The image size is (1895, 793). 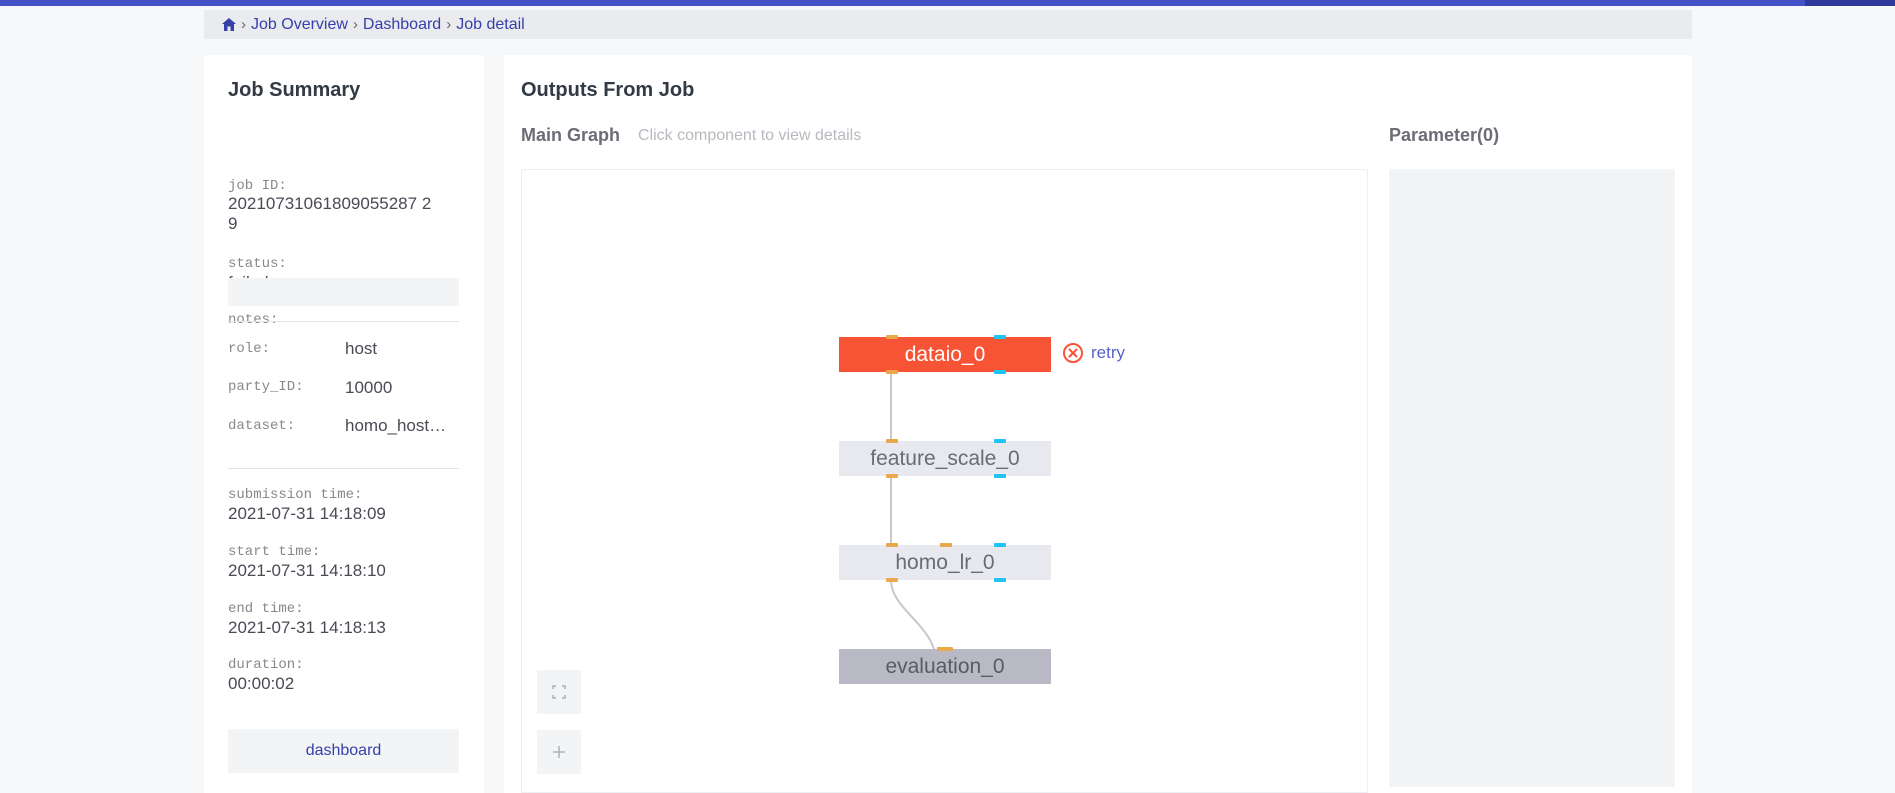 I want to click on node-label: dataio_0, so click(x=945, y=354).